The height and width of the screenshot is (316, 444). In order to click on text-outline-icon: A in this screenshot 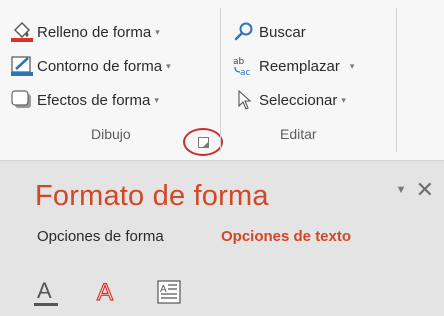, I will do `click(107, 293)`.